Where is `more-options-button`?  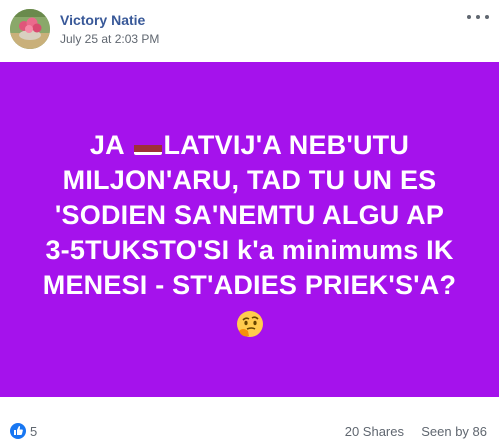
more-options-button is located at coordinates (478, 17).